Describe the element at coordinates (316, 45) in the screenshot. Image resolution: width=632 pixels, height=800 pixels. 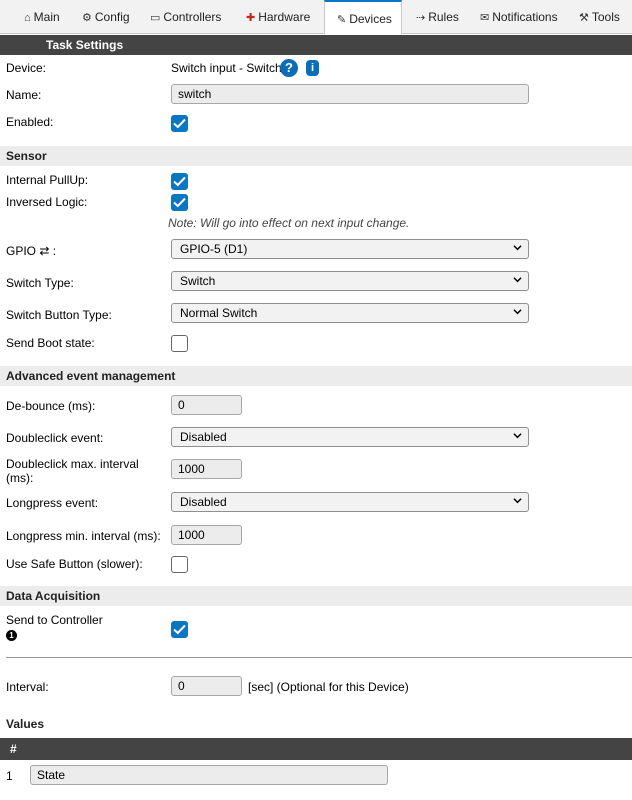
I see `task-settings-header: Task Settings` at that location.